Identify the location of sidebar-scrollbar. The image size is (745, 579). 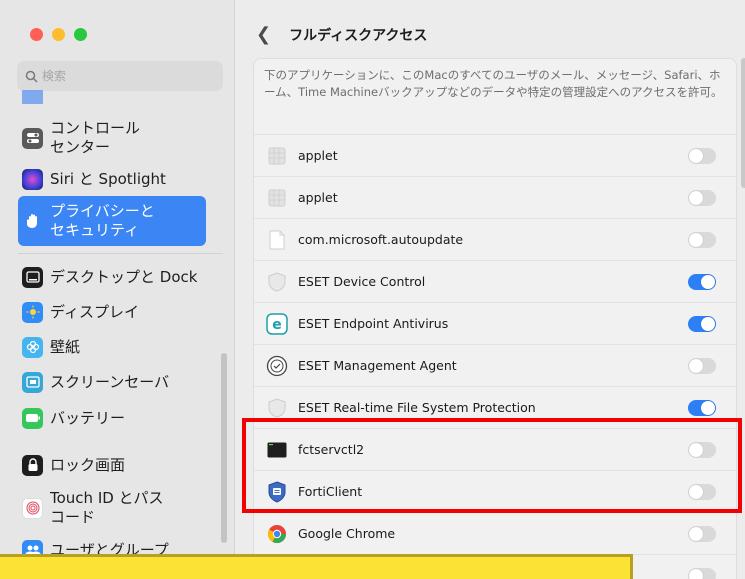
(224, 448).